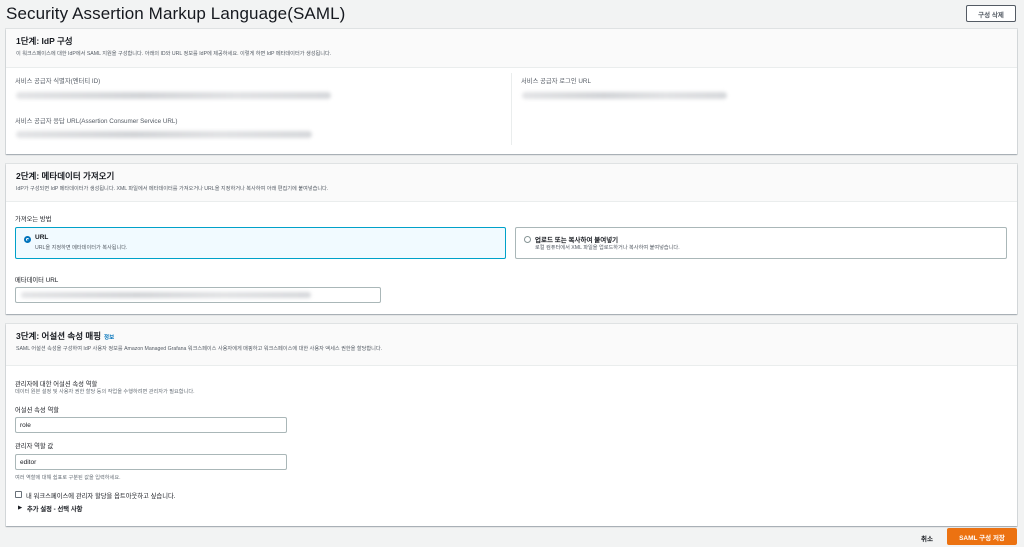 This screenshot has height=547, width=1024. Describe the element at coordinates (37, 280) in the screenshot. I see `metadata-url-label: 메타데이터 URL` at that location.